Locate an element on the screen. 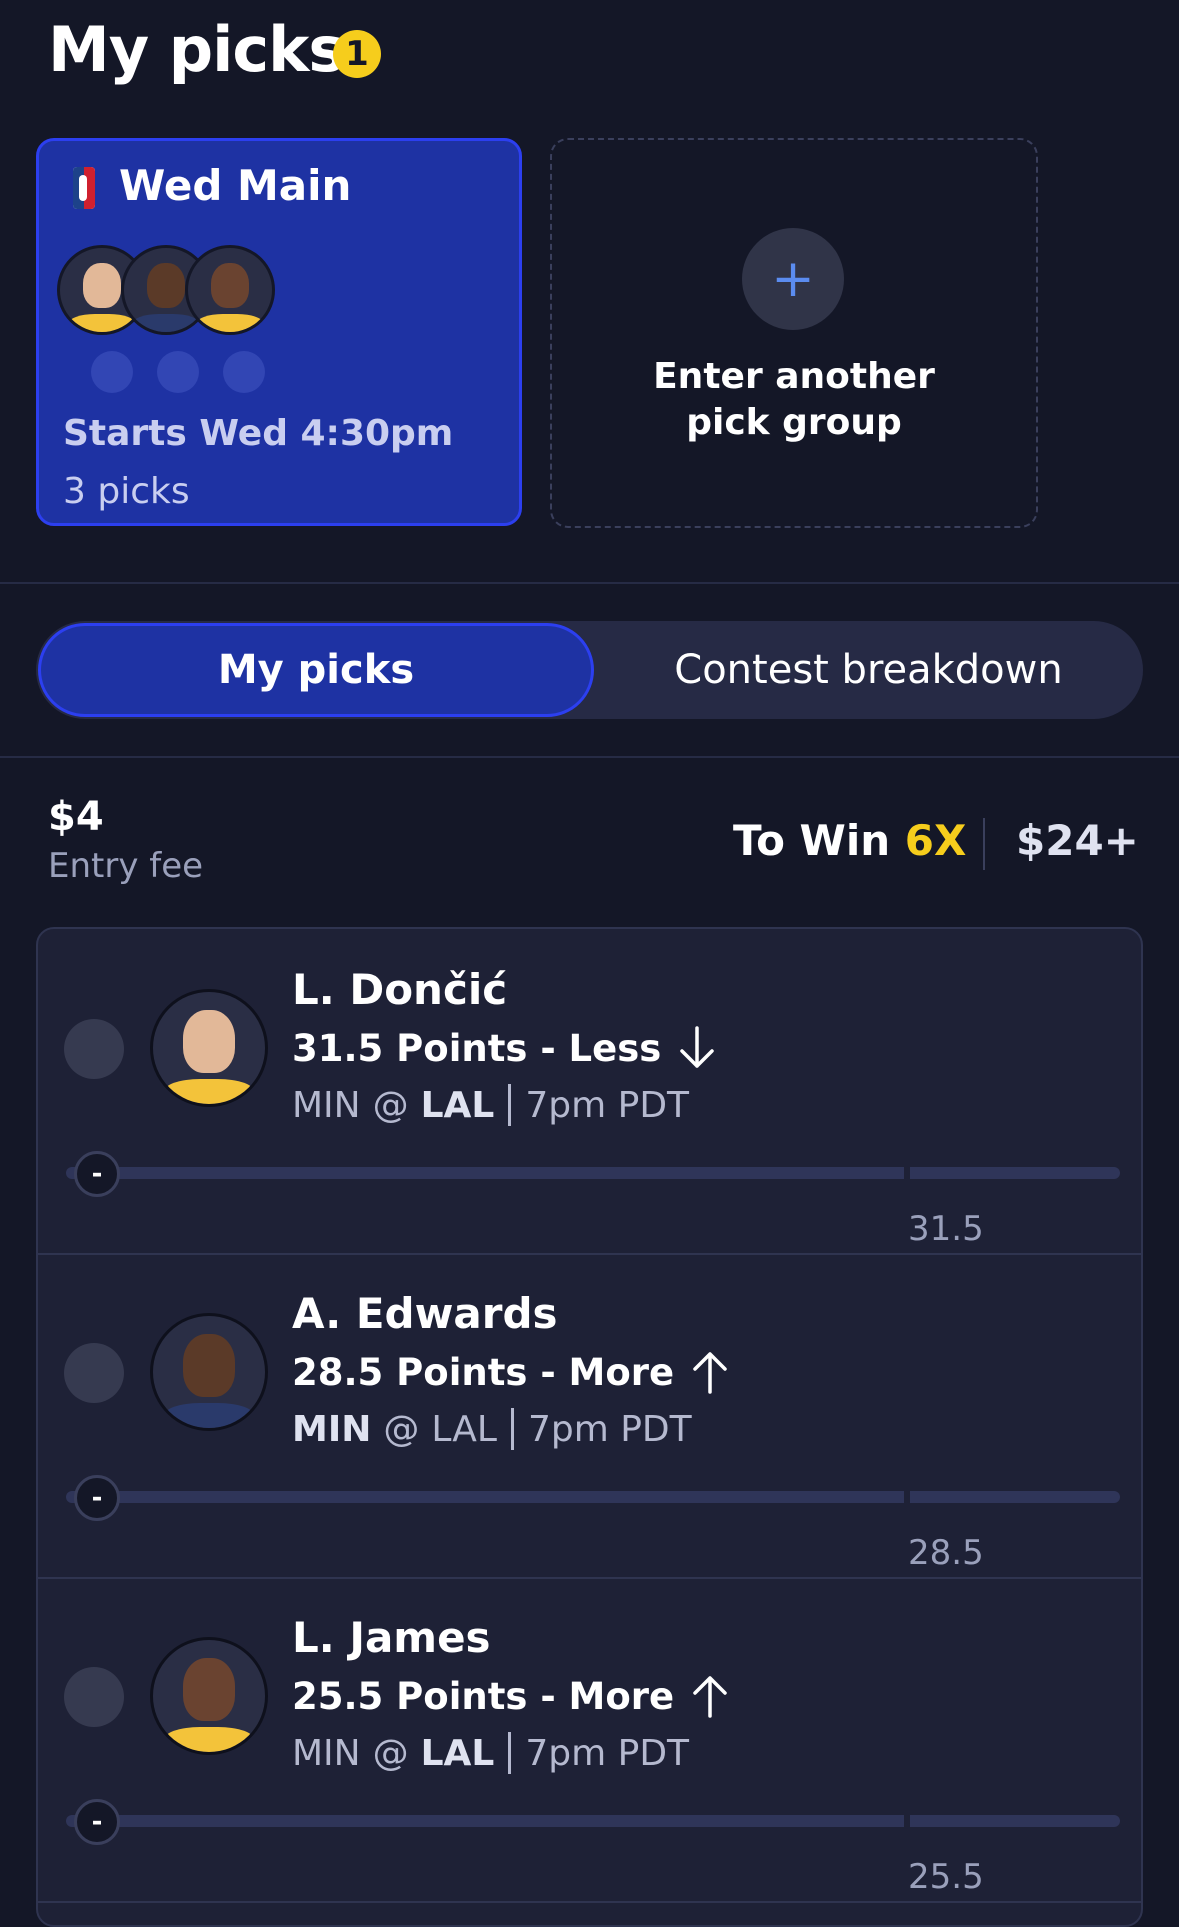 This screenshot has width=1179, height=1927. plus-icon: + is located at coordinates (793, 279).